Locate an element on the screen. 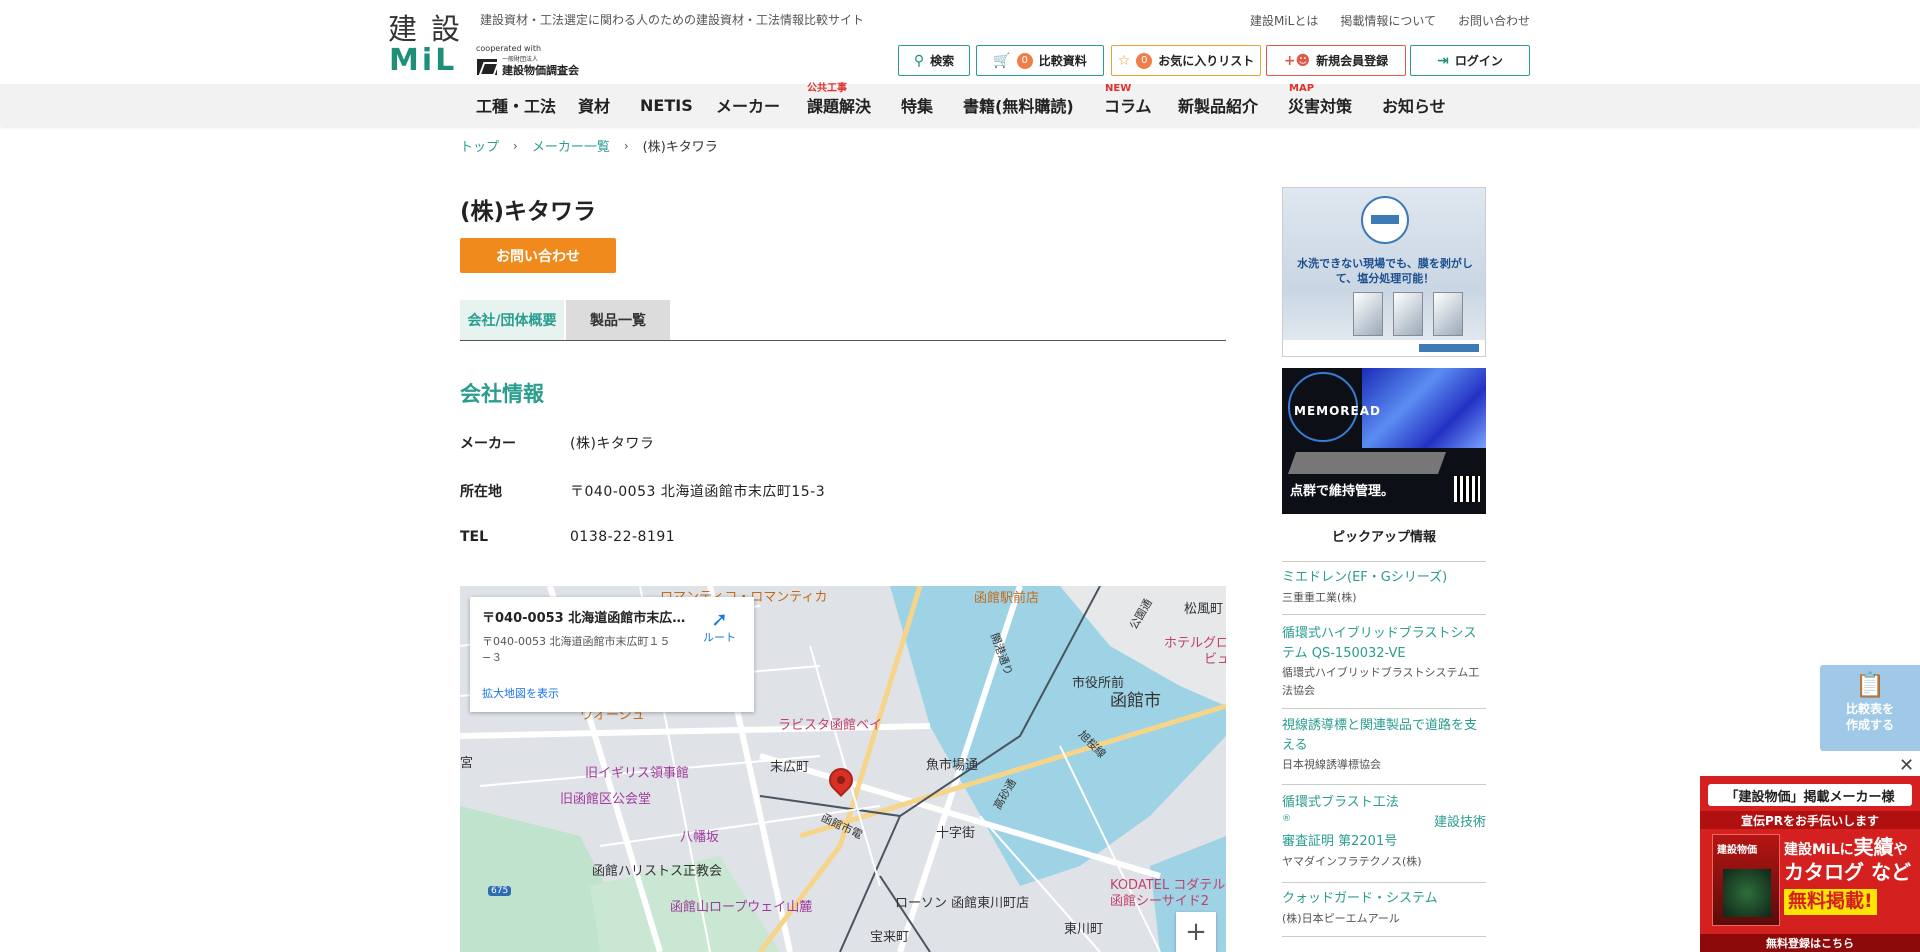  nav-features: 特集 is located at coordinates (917, 105).